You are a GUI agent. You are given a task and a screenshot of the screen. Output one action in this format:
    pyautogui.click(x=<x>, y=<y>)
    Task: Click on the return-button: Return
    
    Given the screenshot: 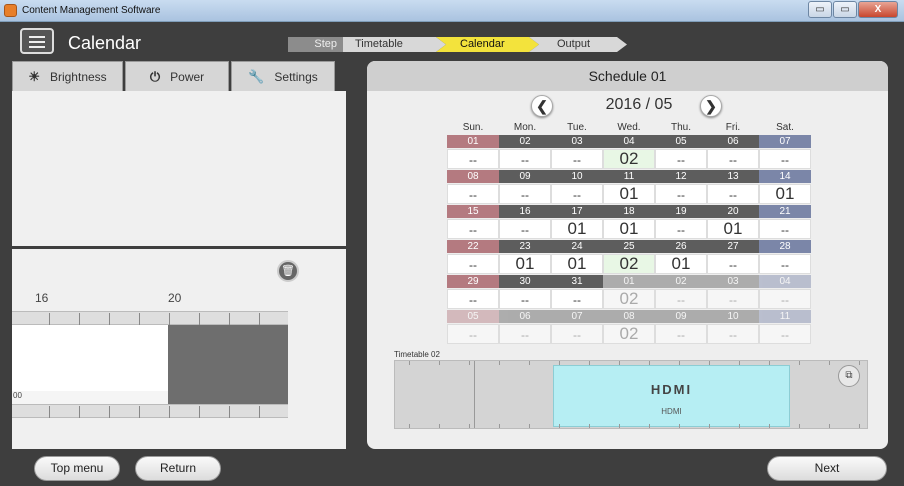 What is the action you would take?
    pyautogui.click(x=178, y=468)
    